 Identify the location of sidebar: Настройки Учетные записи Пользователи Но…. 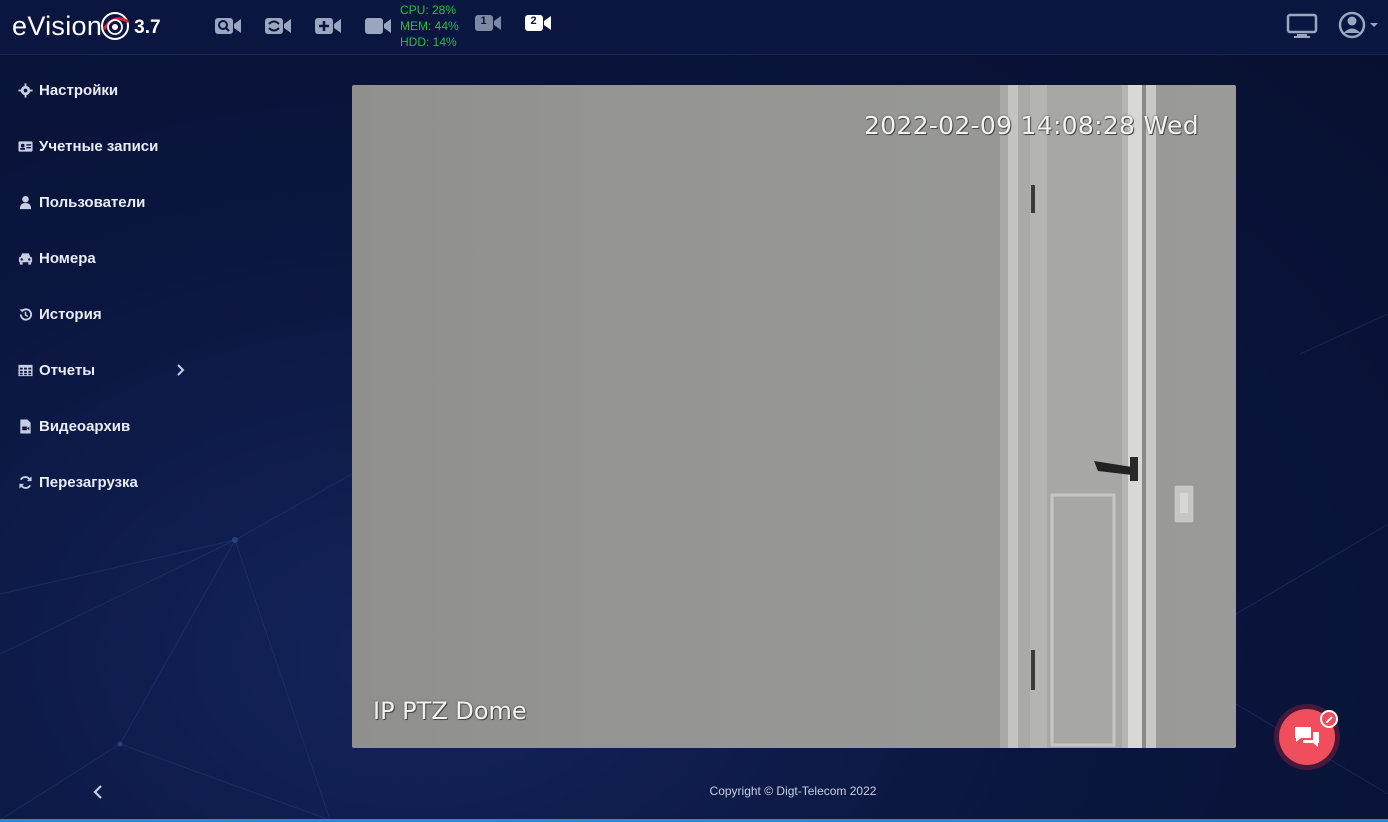
(100, 286).